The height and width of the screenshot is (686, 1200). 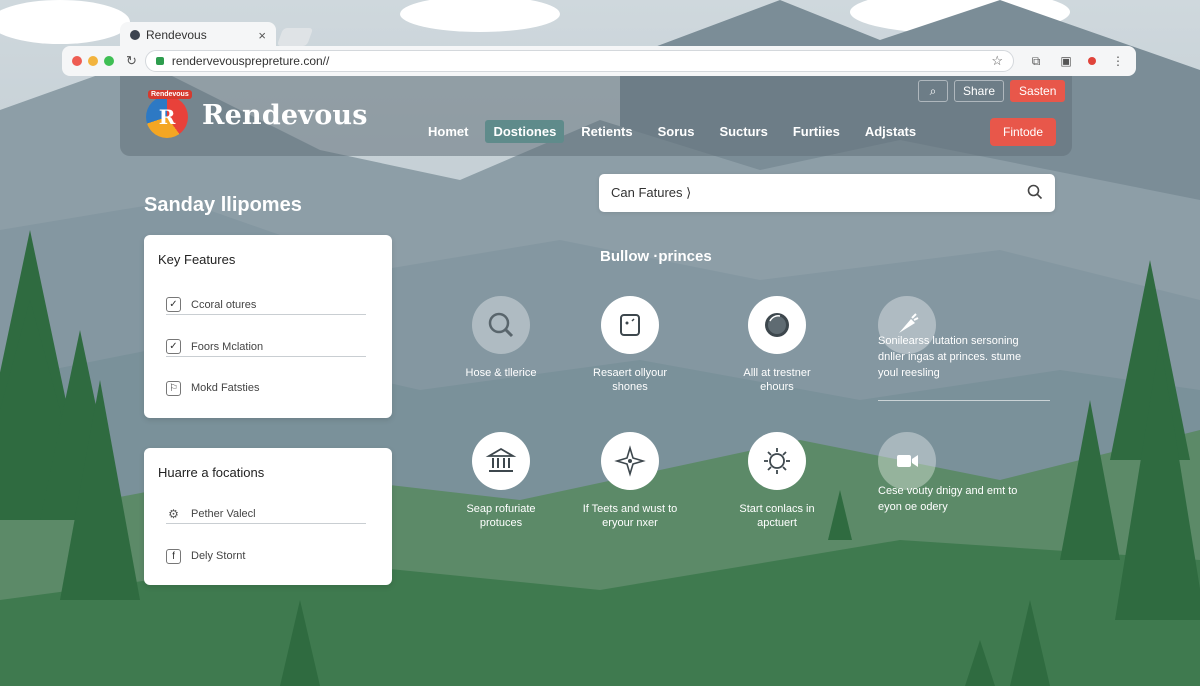 I want to click on nav-item-sorus: Sorus, so click(x=676, y=131).